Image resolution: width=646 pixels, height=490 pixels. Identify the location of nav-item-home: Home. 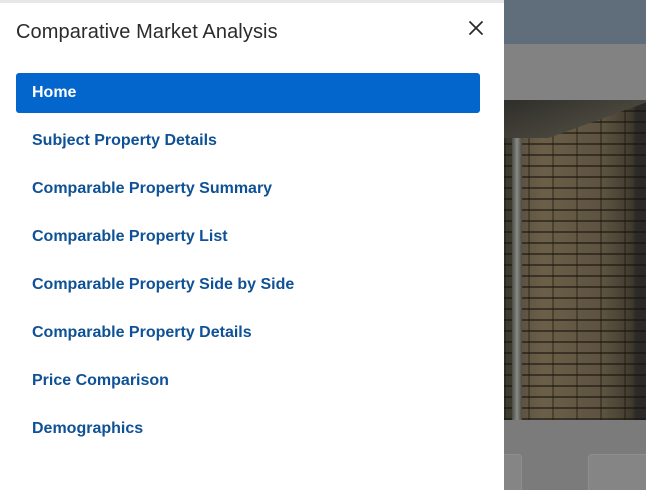
(248, 93).